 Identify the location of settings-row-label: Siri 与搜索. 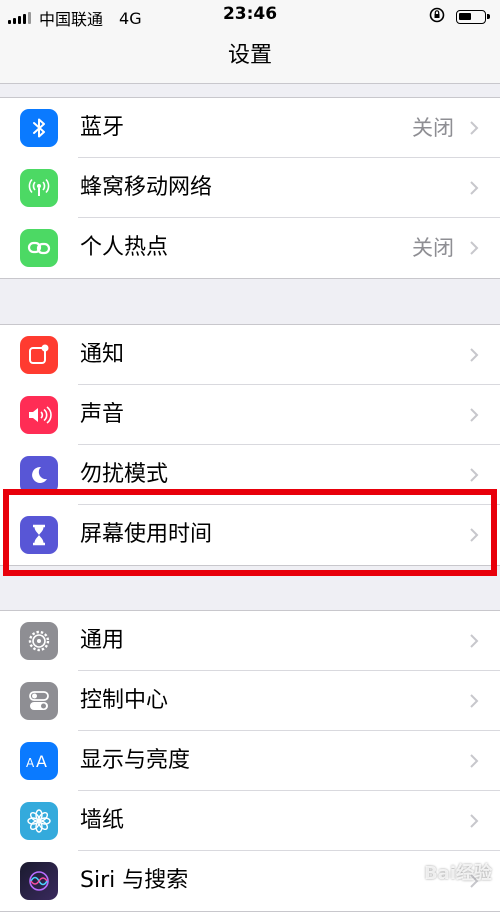
(134, 880).